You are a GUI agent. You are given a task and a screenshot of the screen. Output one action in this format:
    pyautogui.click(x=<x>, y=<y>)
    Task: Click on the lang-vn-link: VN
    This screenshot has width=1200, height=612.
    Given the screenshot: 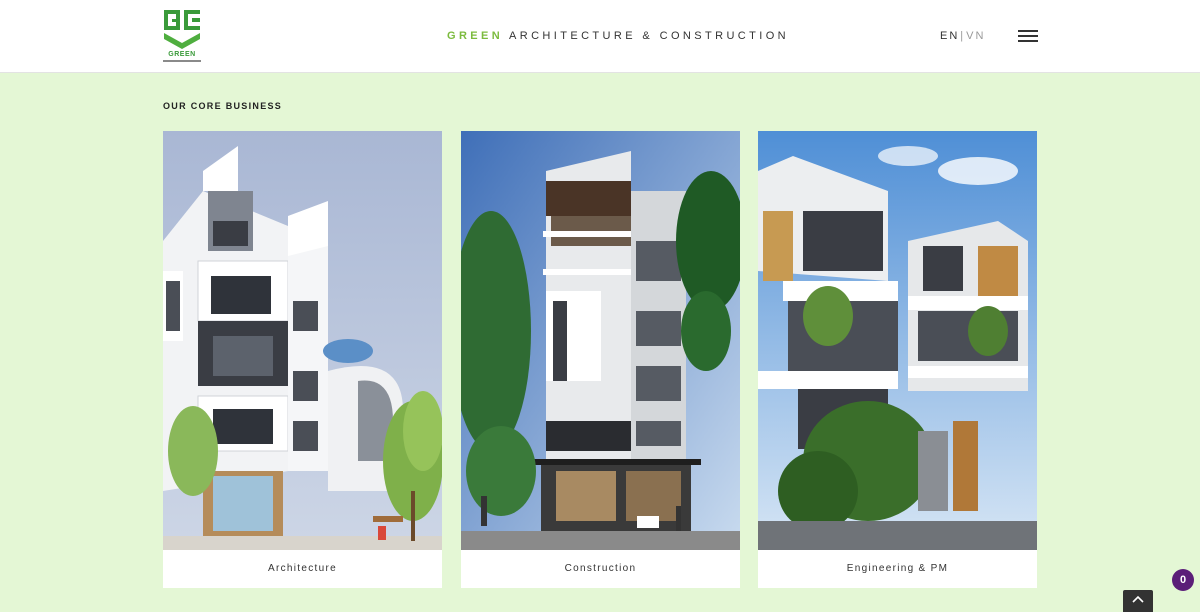 What is the action you would take?
    pyautogui.click(x=975, y=36)
    